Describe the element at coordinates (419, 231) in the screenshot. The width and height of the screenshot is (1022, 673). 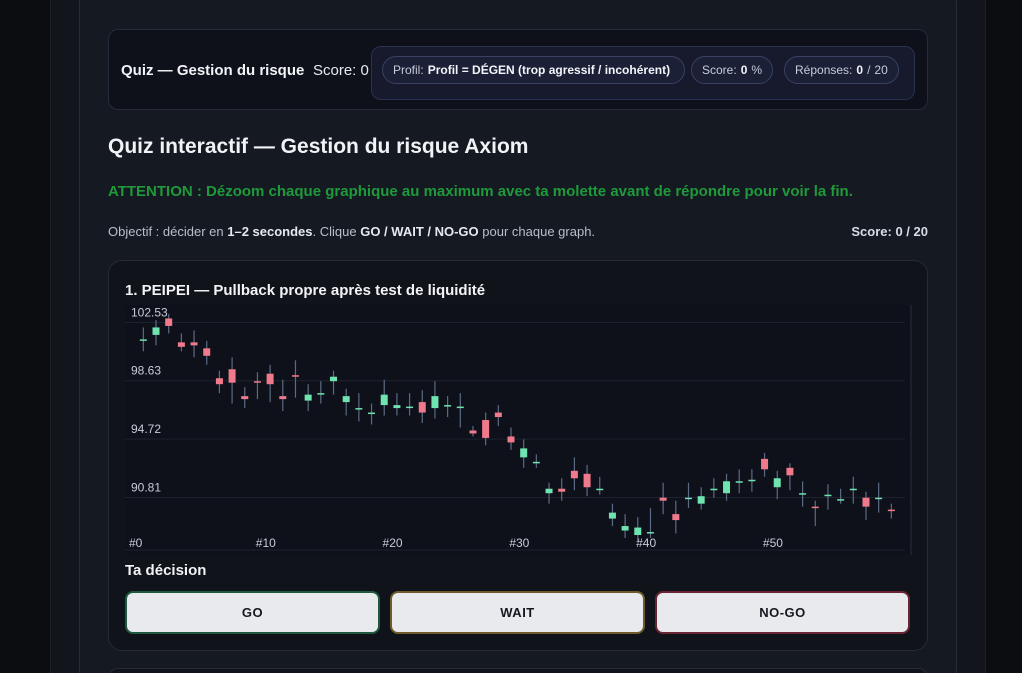
I see `objective-buttons: GO / WAIT / NO-GO` at that location.